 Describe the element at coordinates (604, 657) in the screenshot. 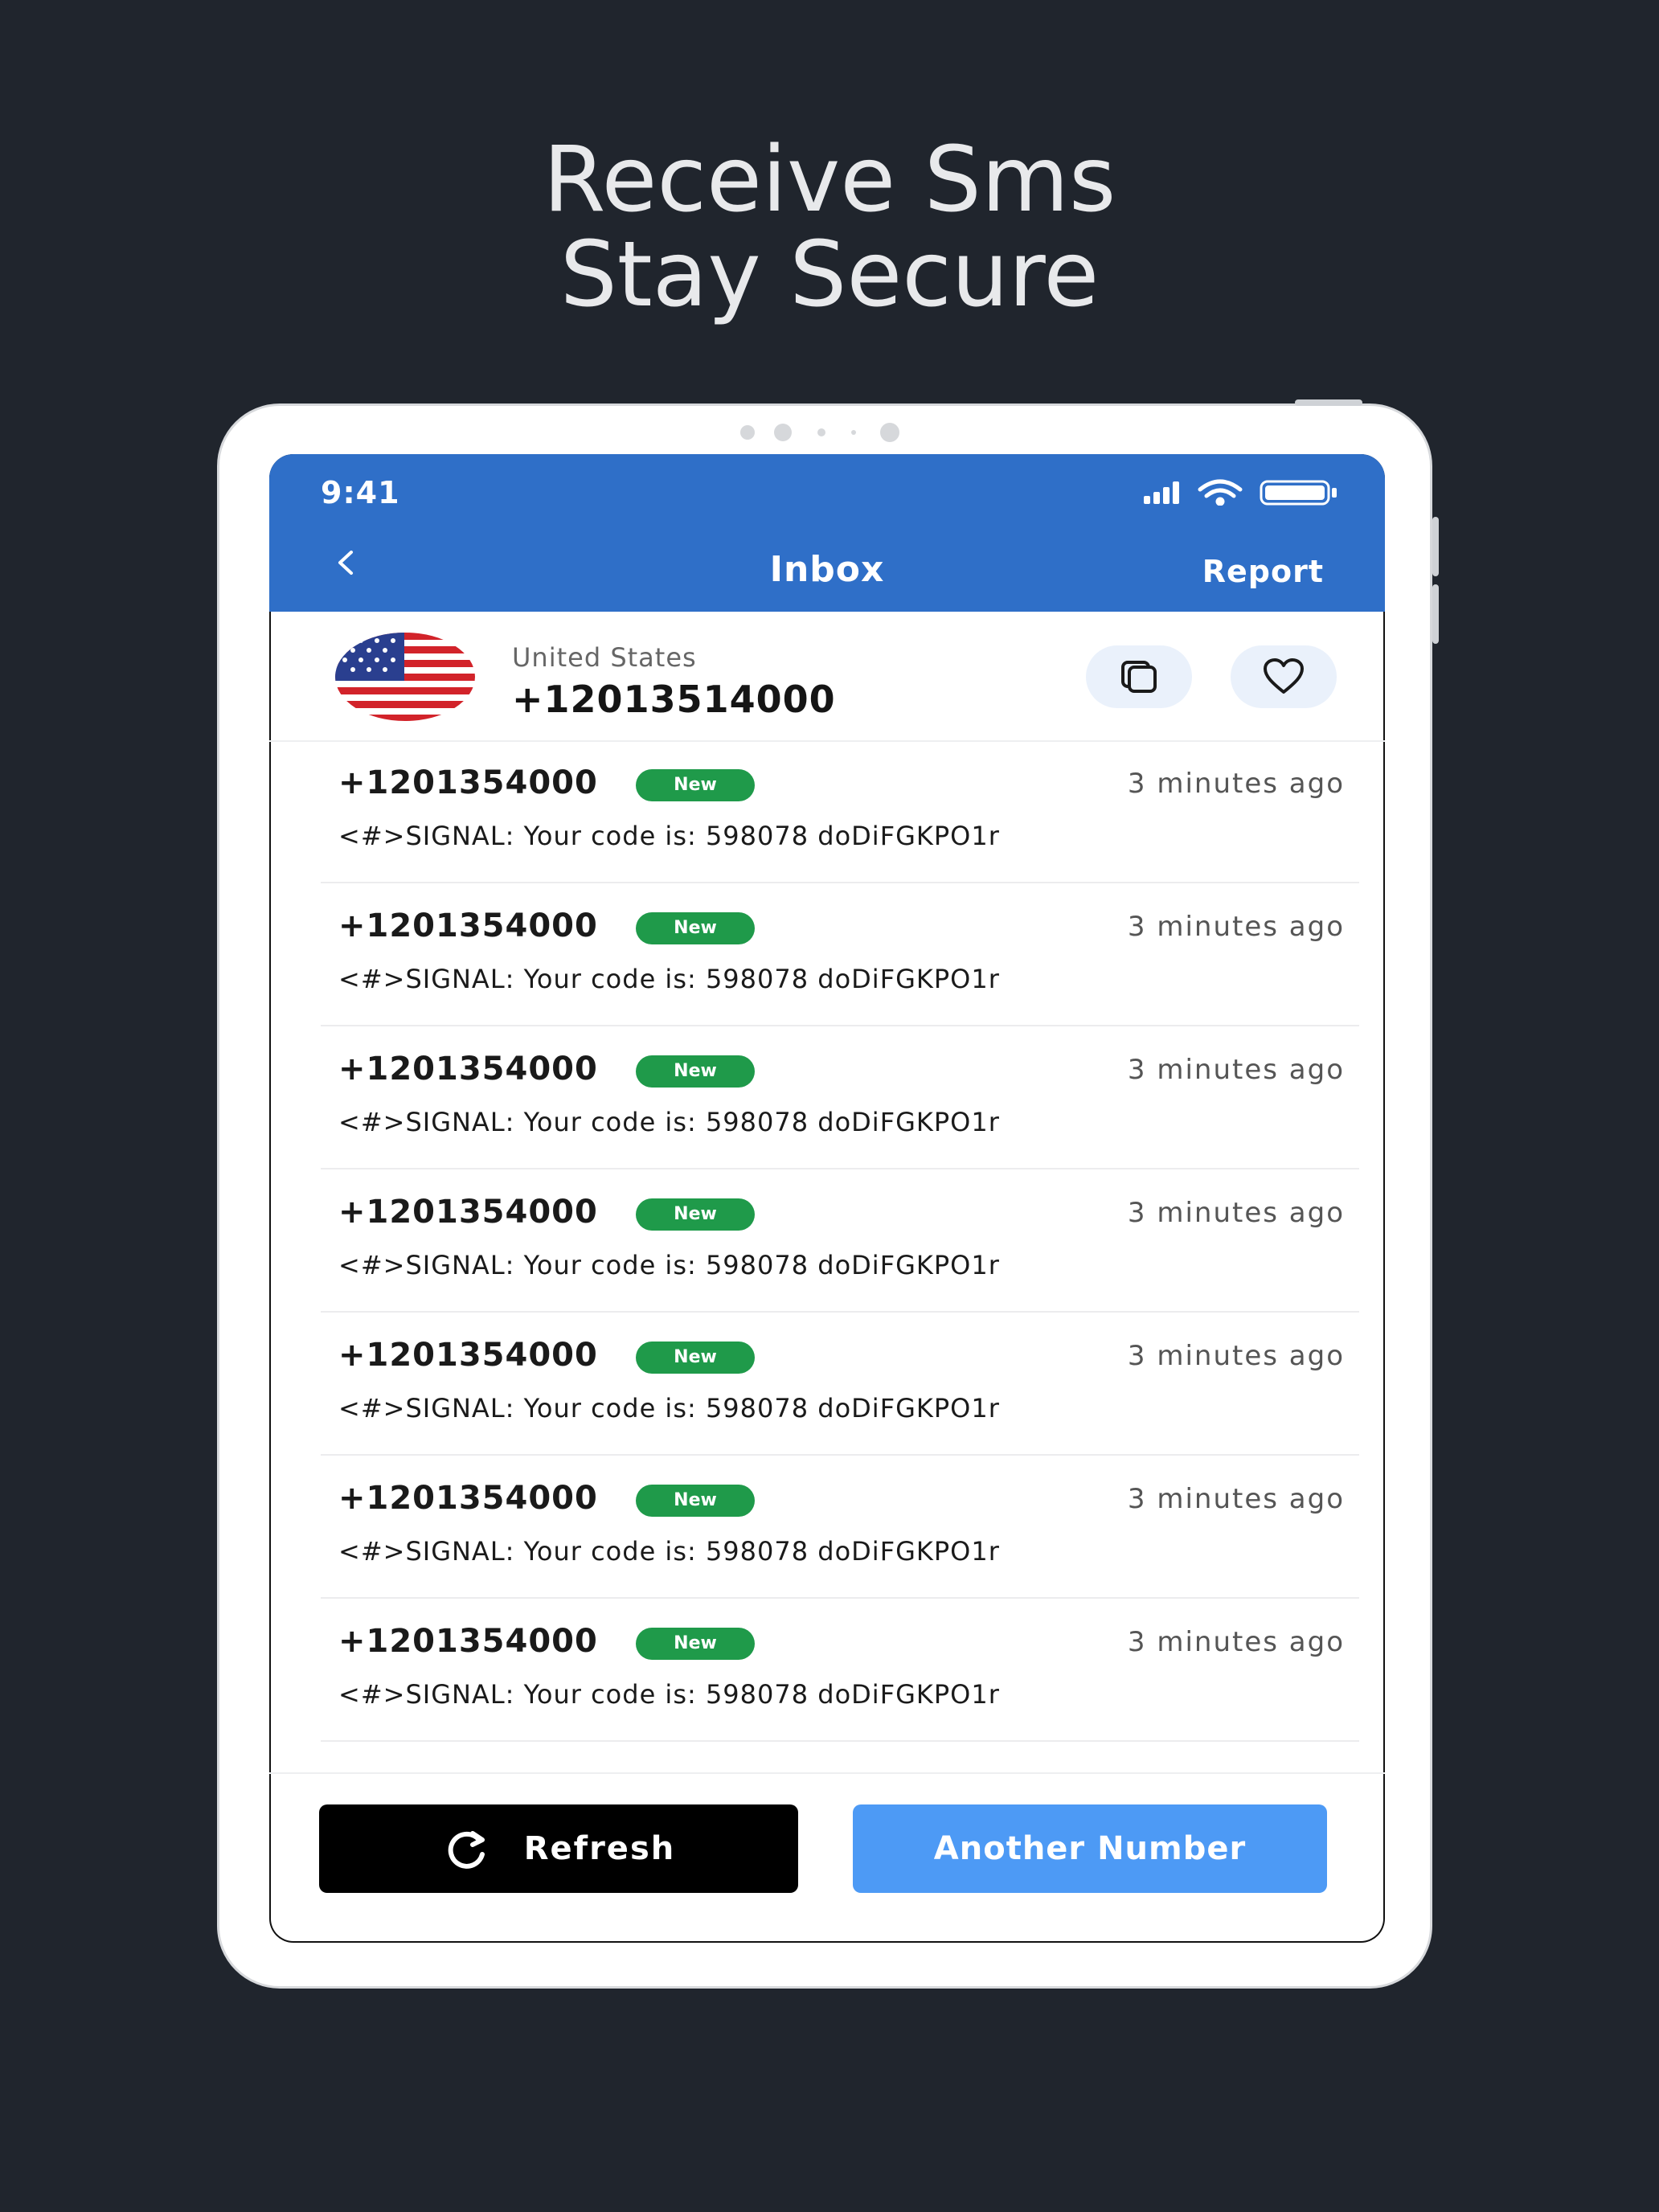

I see `country-name: United States` at that location.